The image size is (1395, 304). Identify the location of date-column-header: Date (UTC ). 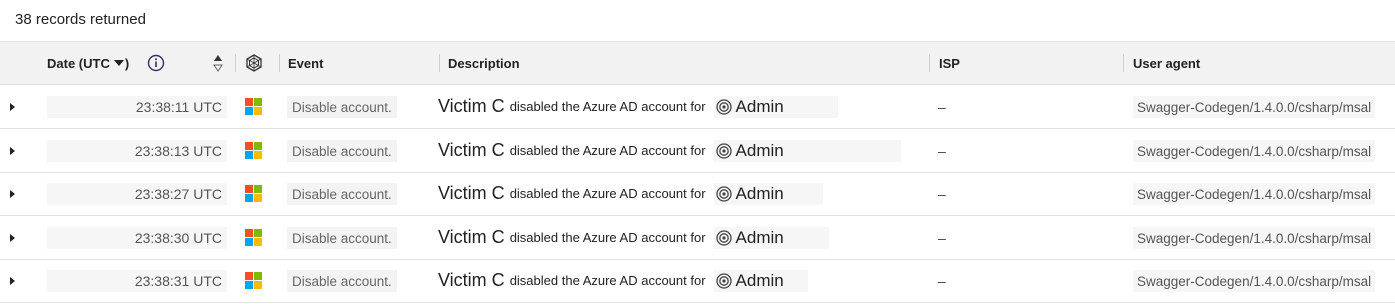
(88, 63).